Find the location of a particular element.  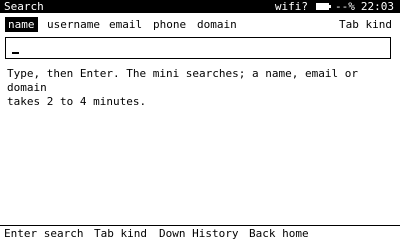

status-indicators: wifi? --% 22:03 is located at coordinates (334, 6).